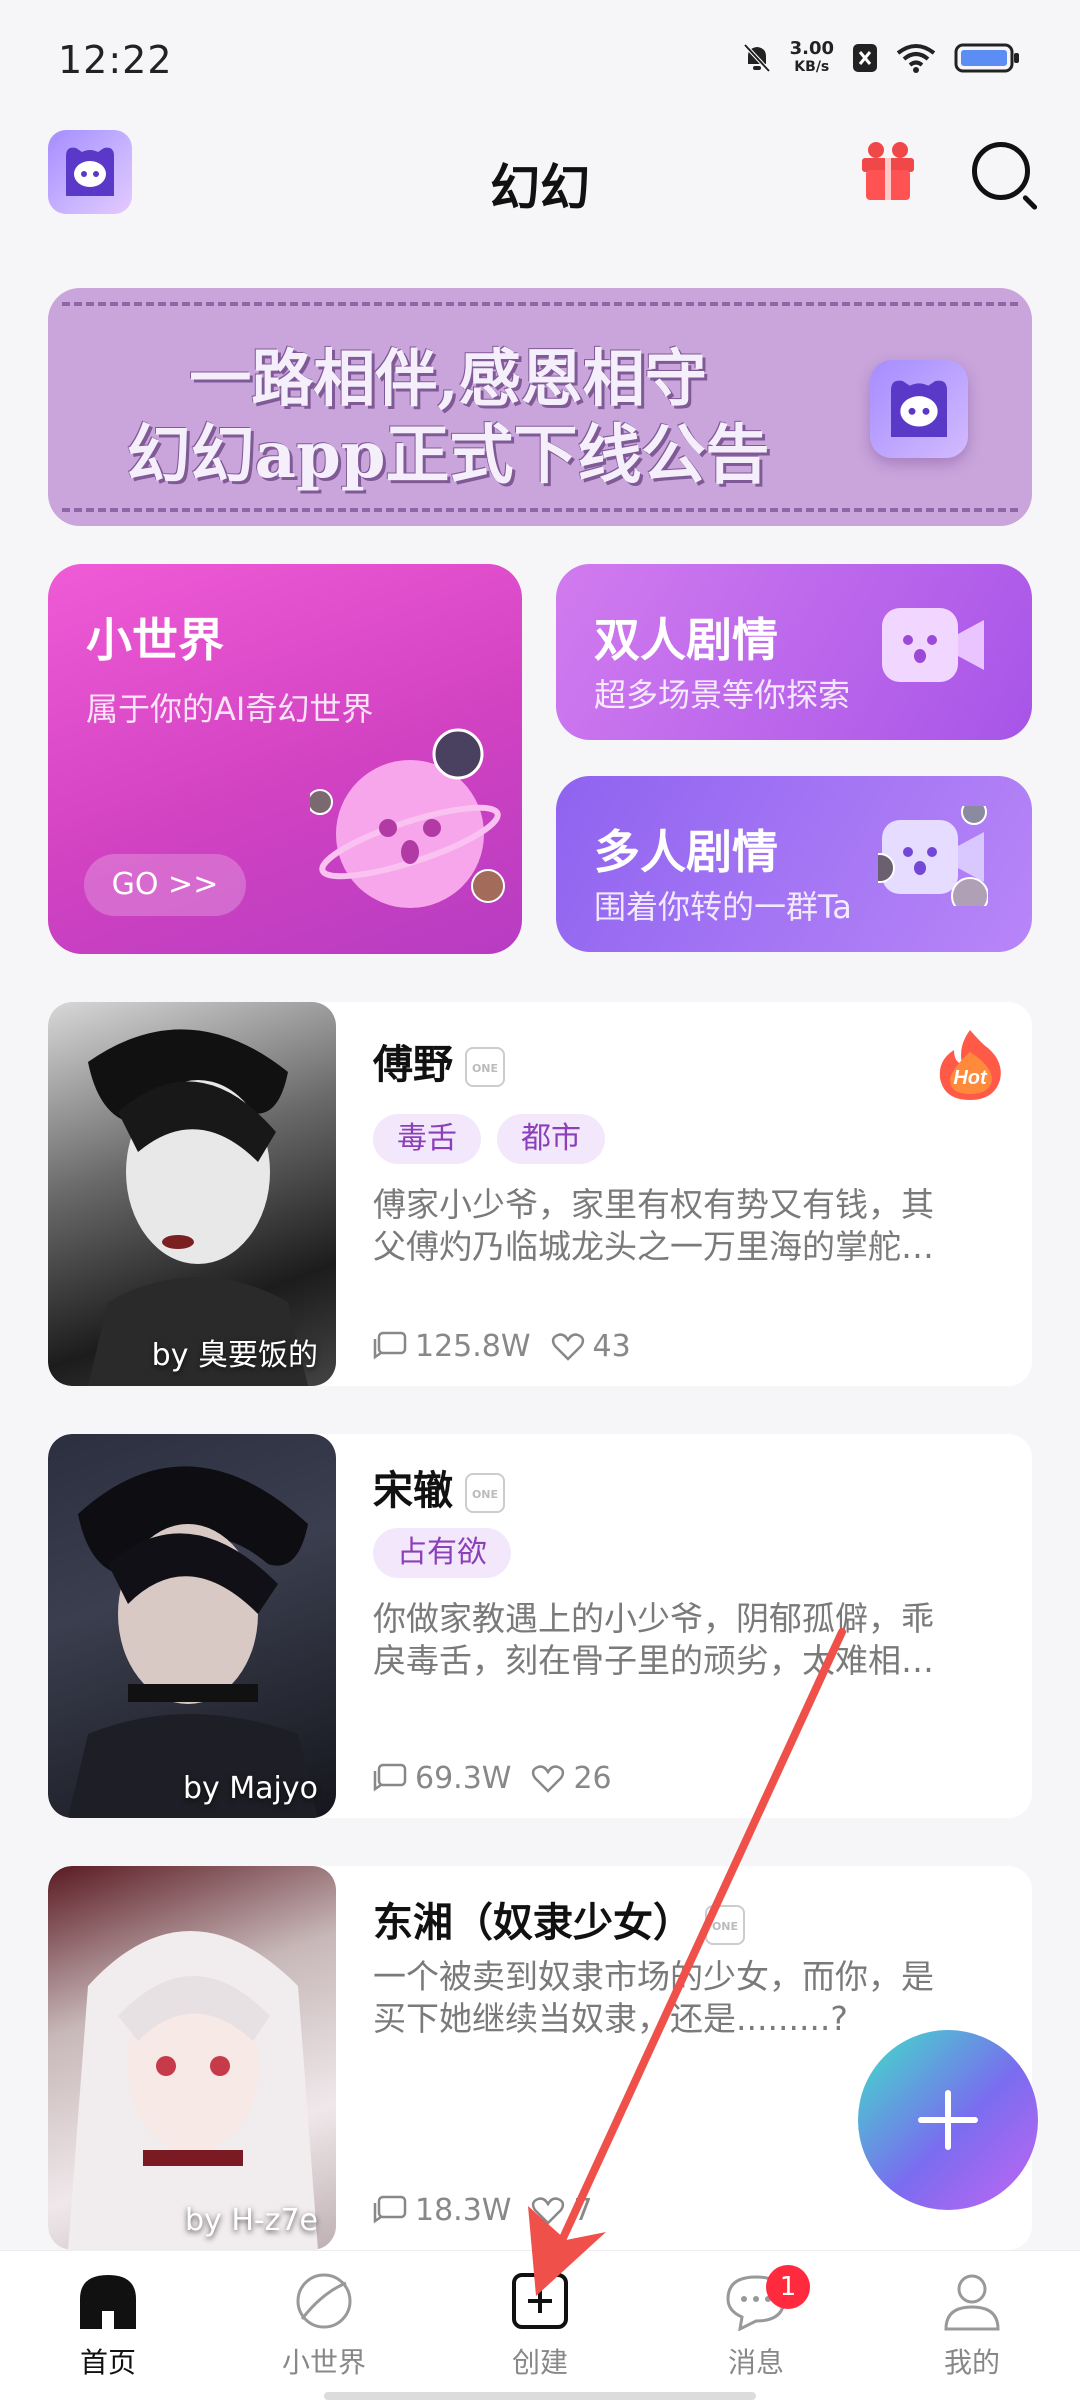  Describe the element at coordinates (755, 2362) in the screenshot. I see `nav-messages-label: 消息` at that location.